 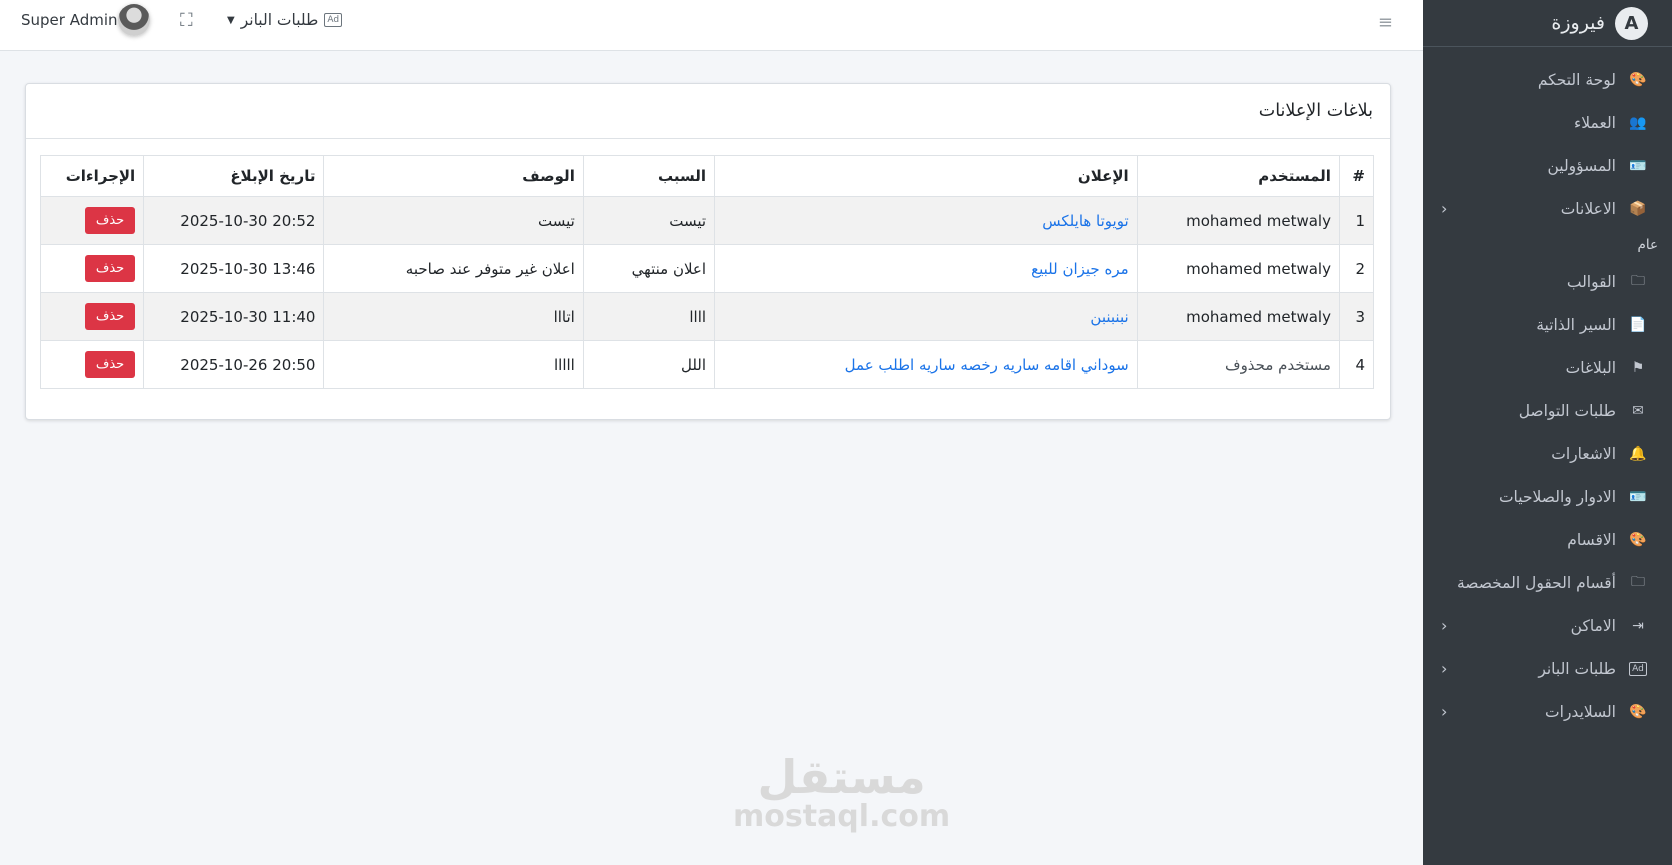 What do you see at coordinates (1557, 496) in the screenshot?
I see `sidebar-item-label: الادوار والصلاحيات` at bounding box center [1557, 496].